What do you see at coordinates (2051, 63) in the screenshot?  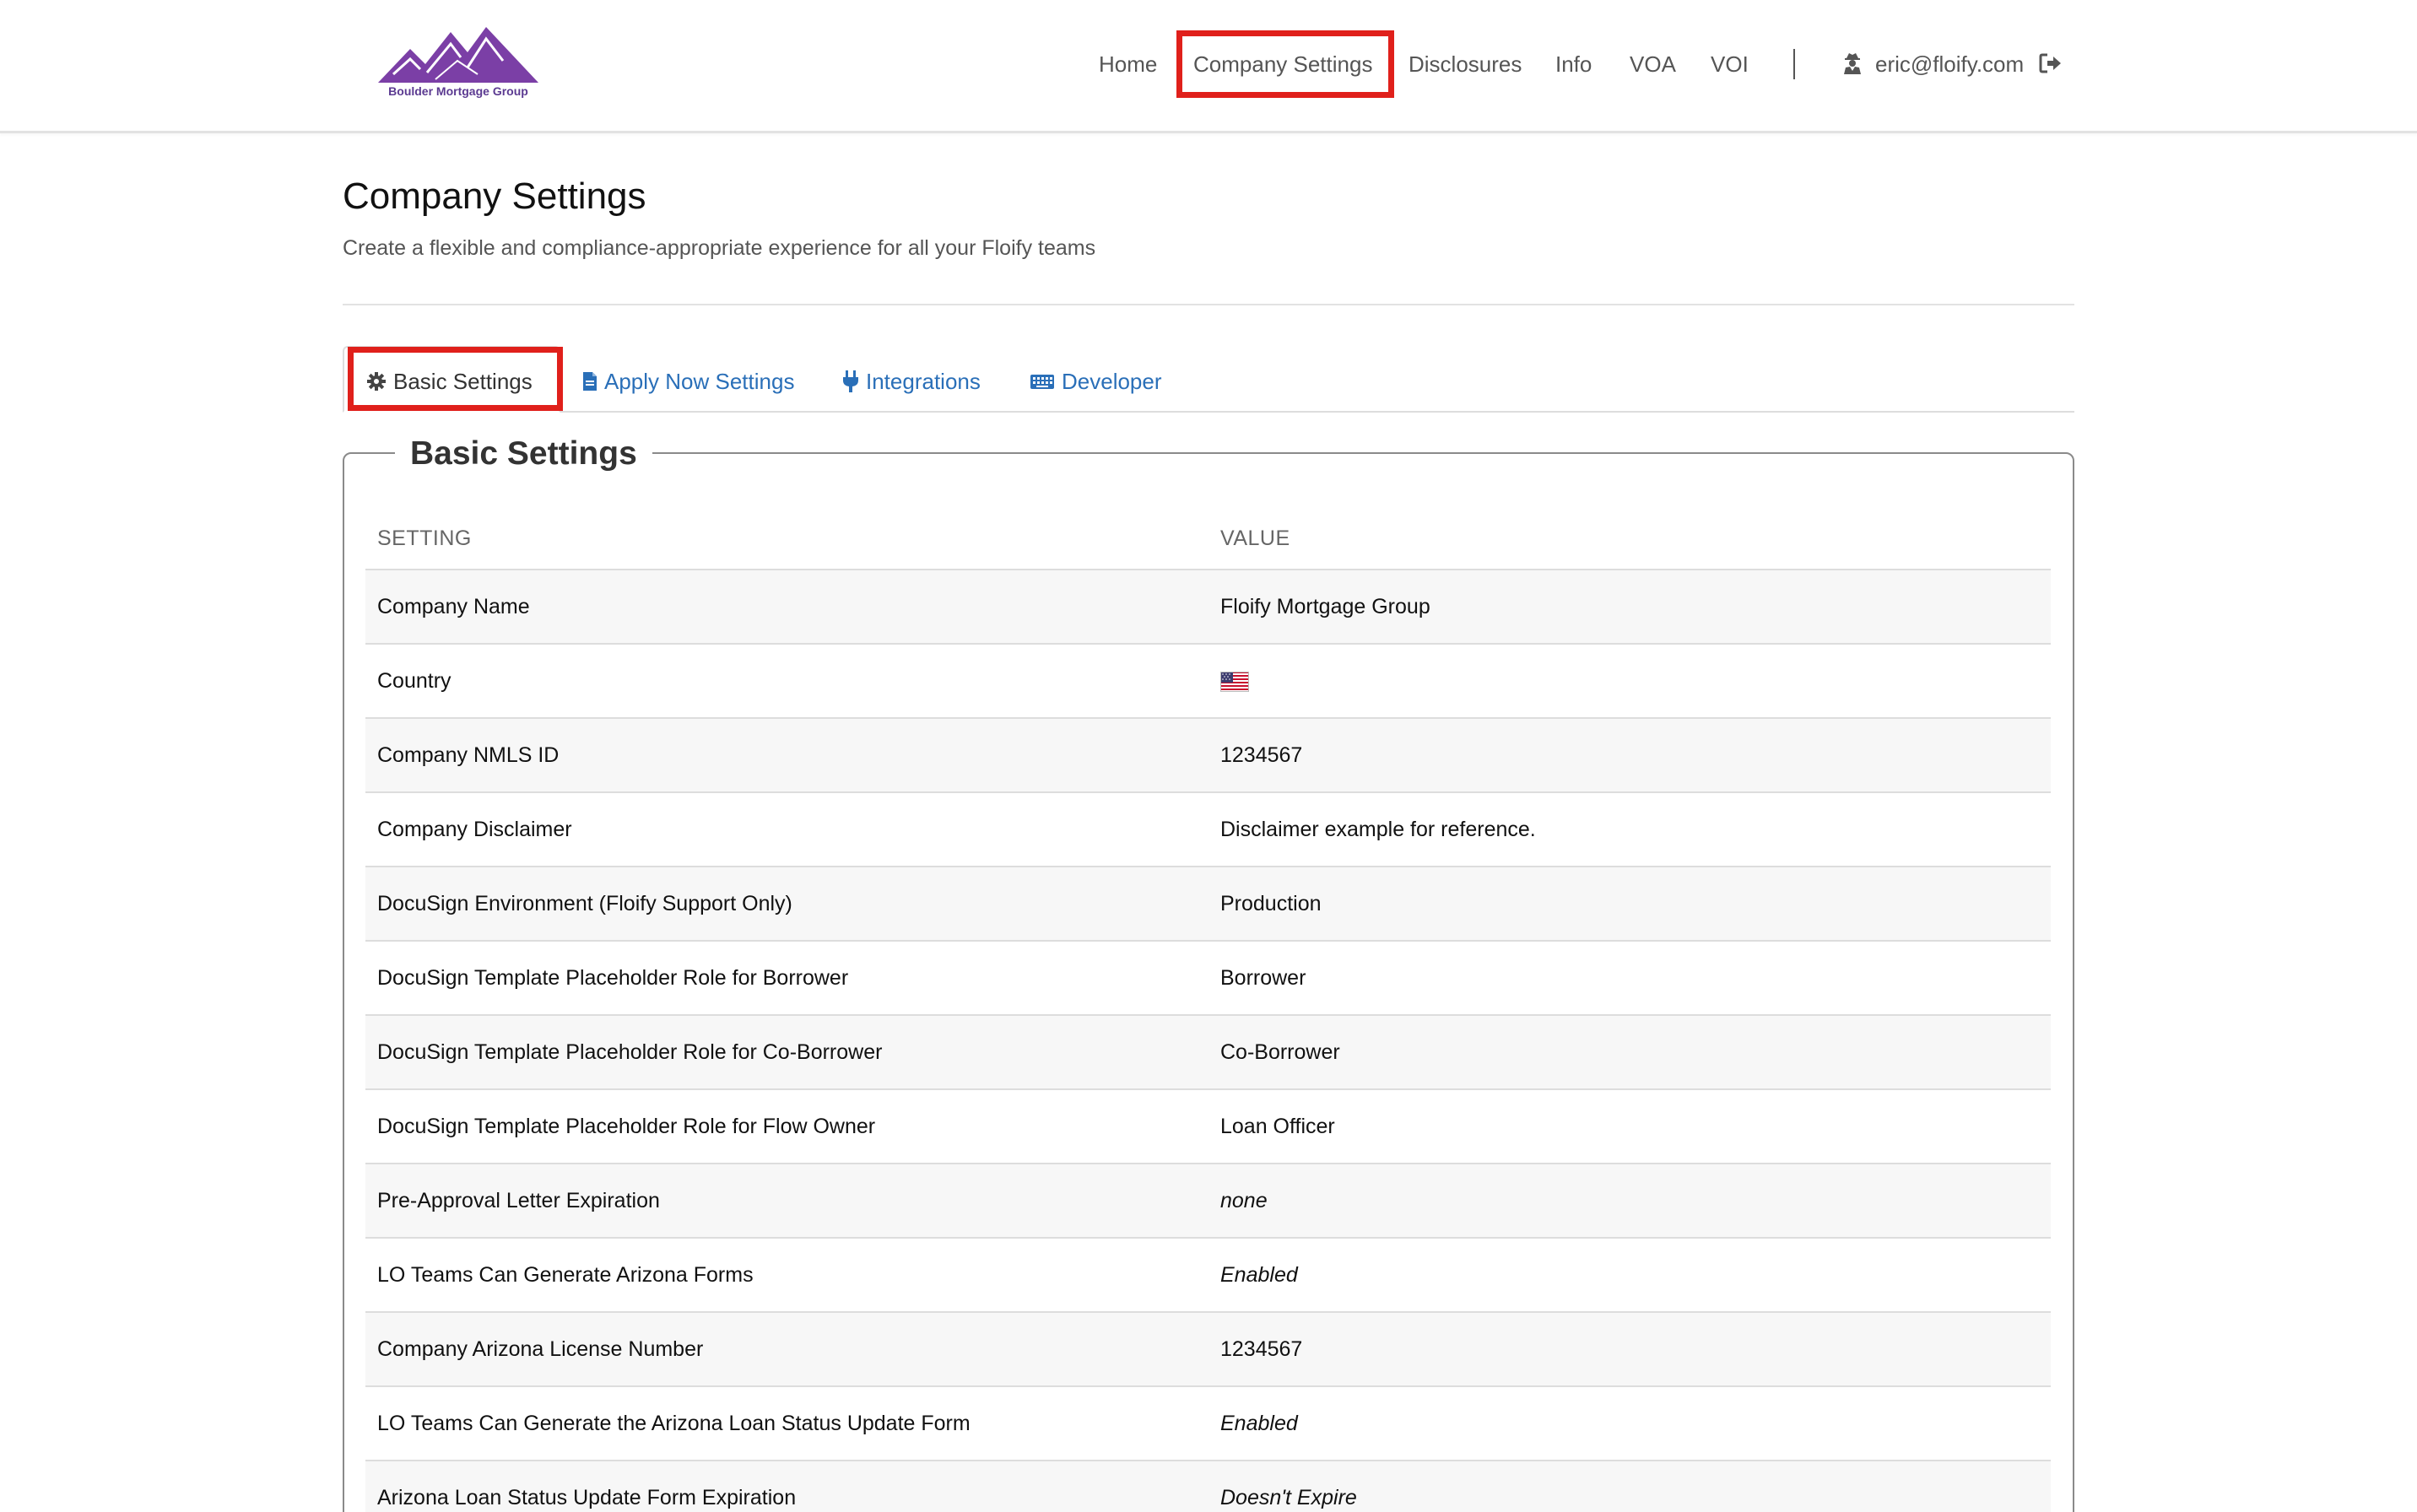 I see `sign-out-icon` at bounding box center [2051, 63].